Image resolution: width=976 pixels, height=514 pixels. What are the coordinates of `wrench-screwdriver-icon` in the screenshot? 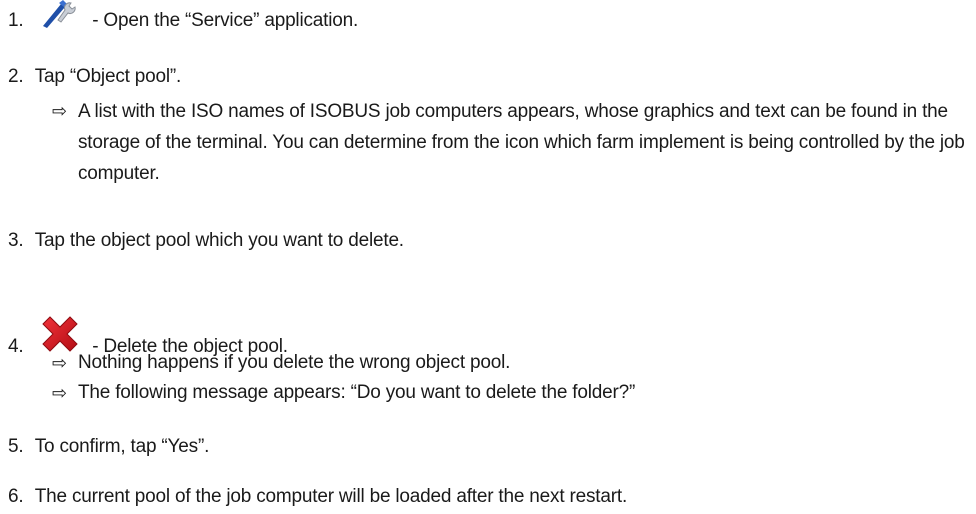 It's located at (61, 14).